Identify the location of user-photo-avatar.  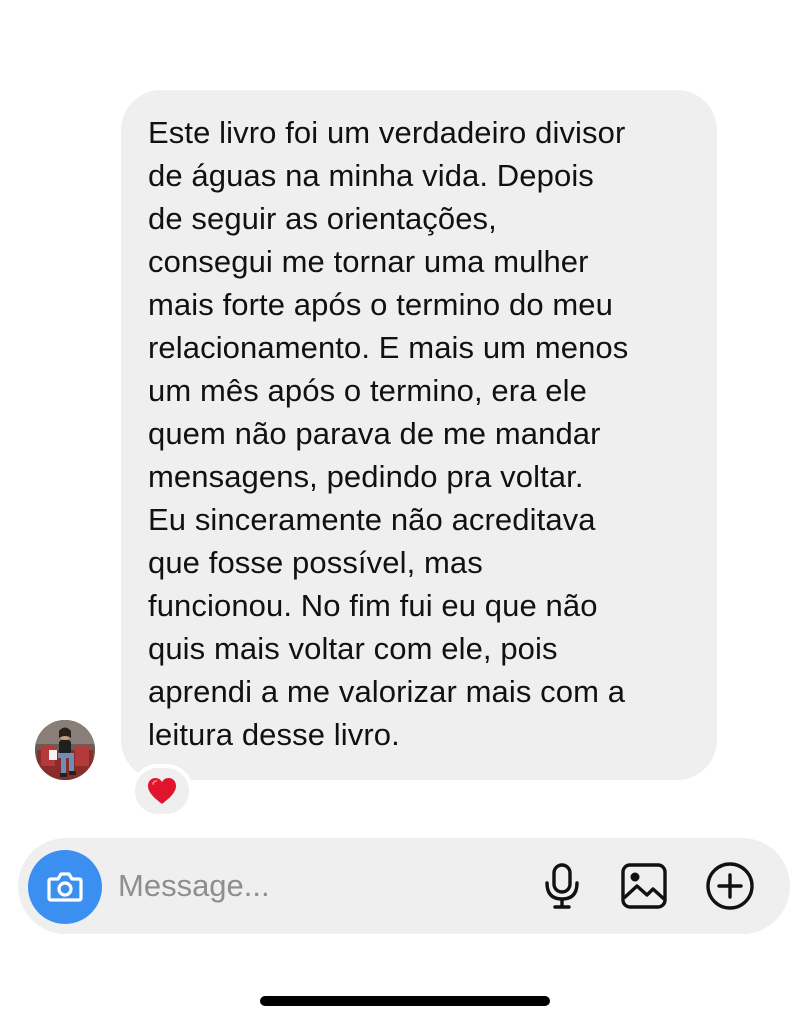
(65, 750).